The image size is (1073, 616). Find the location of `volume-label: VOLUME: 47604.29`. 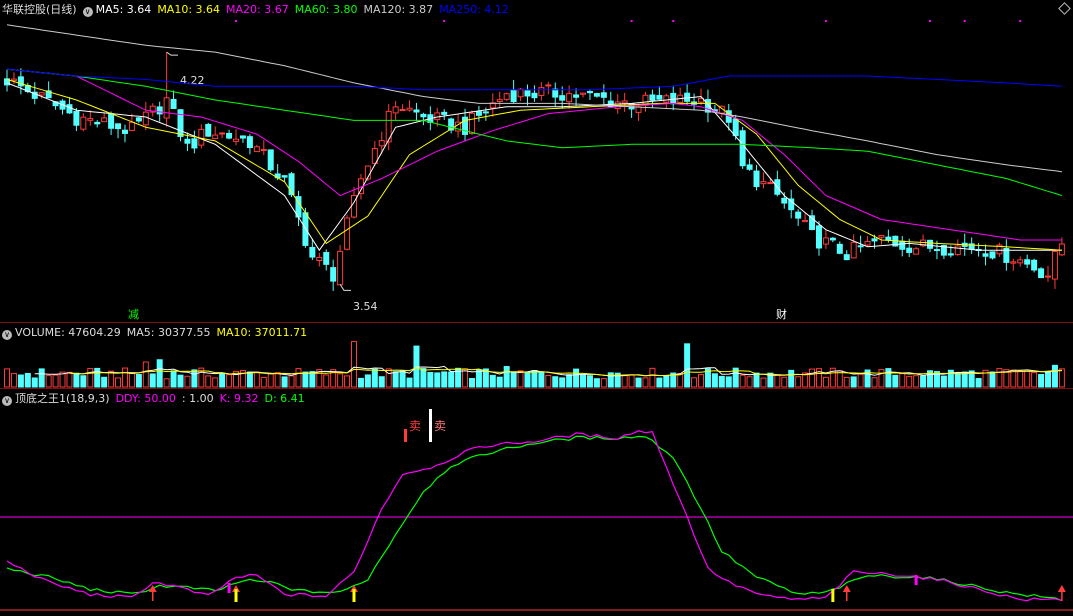

volume-label: VOLUME: 47604.29 is located at coordinates (68, 332).